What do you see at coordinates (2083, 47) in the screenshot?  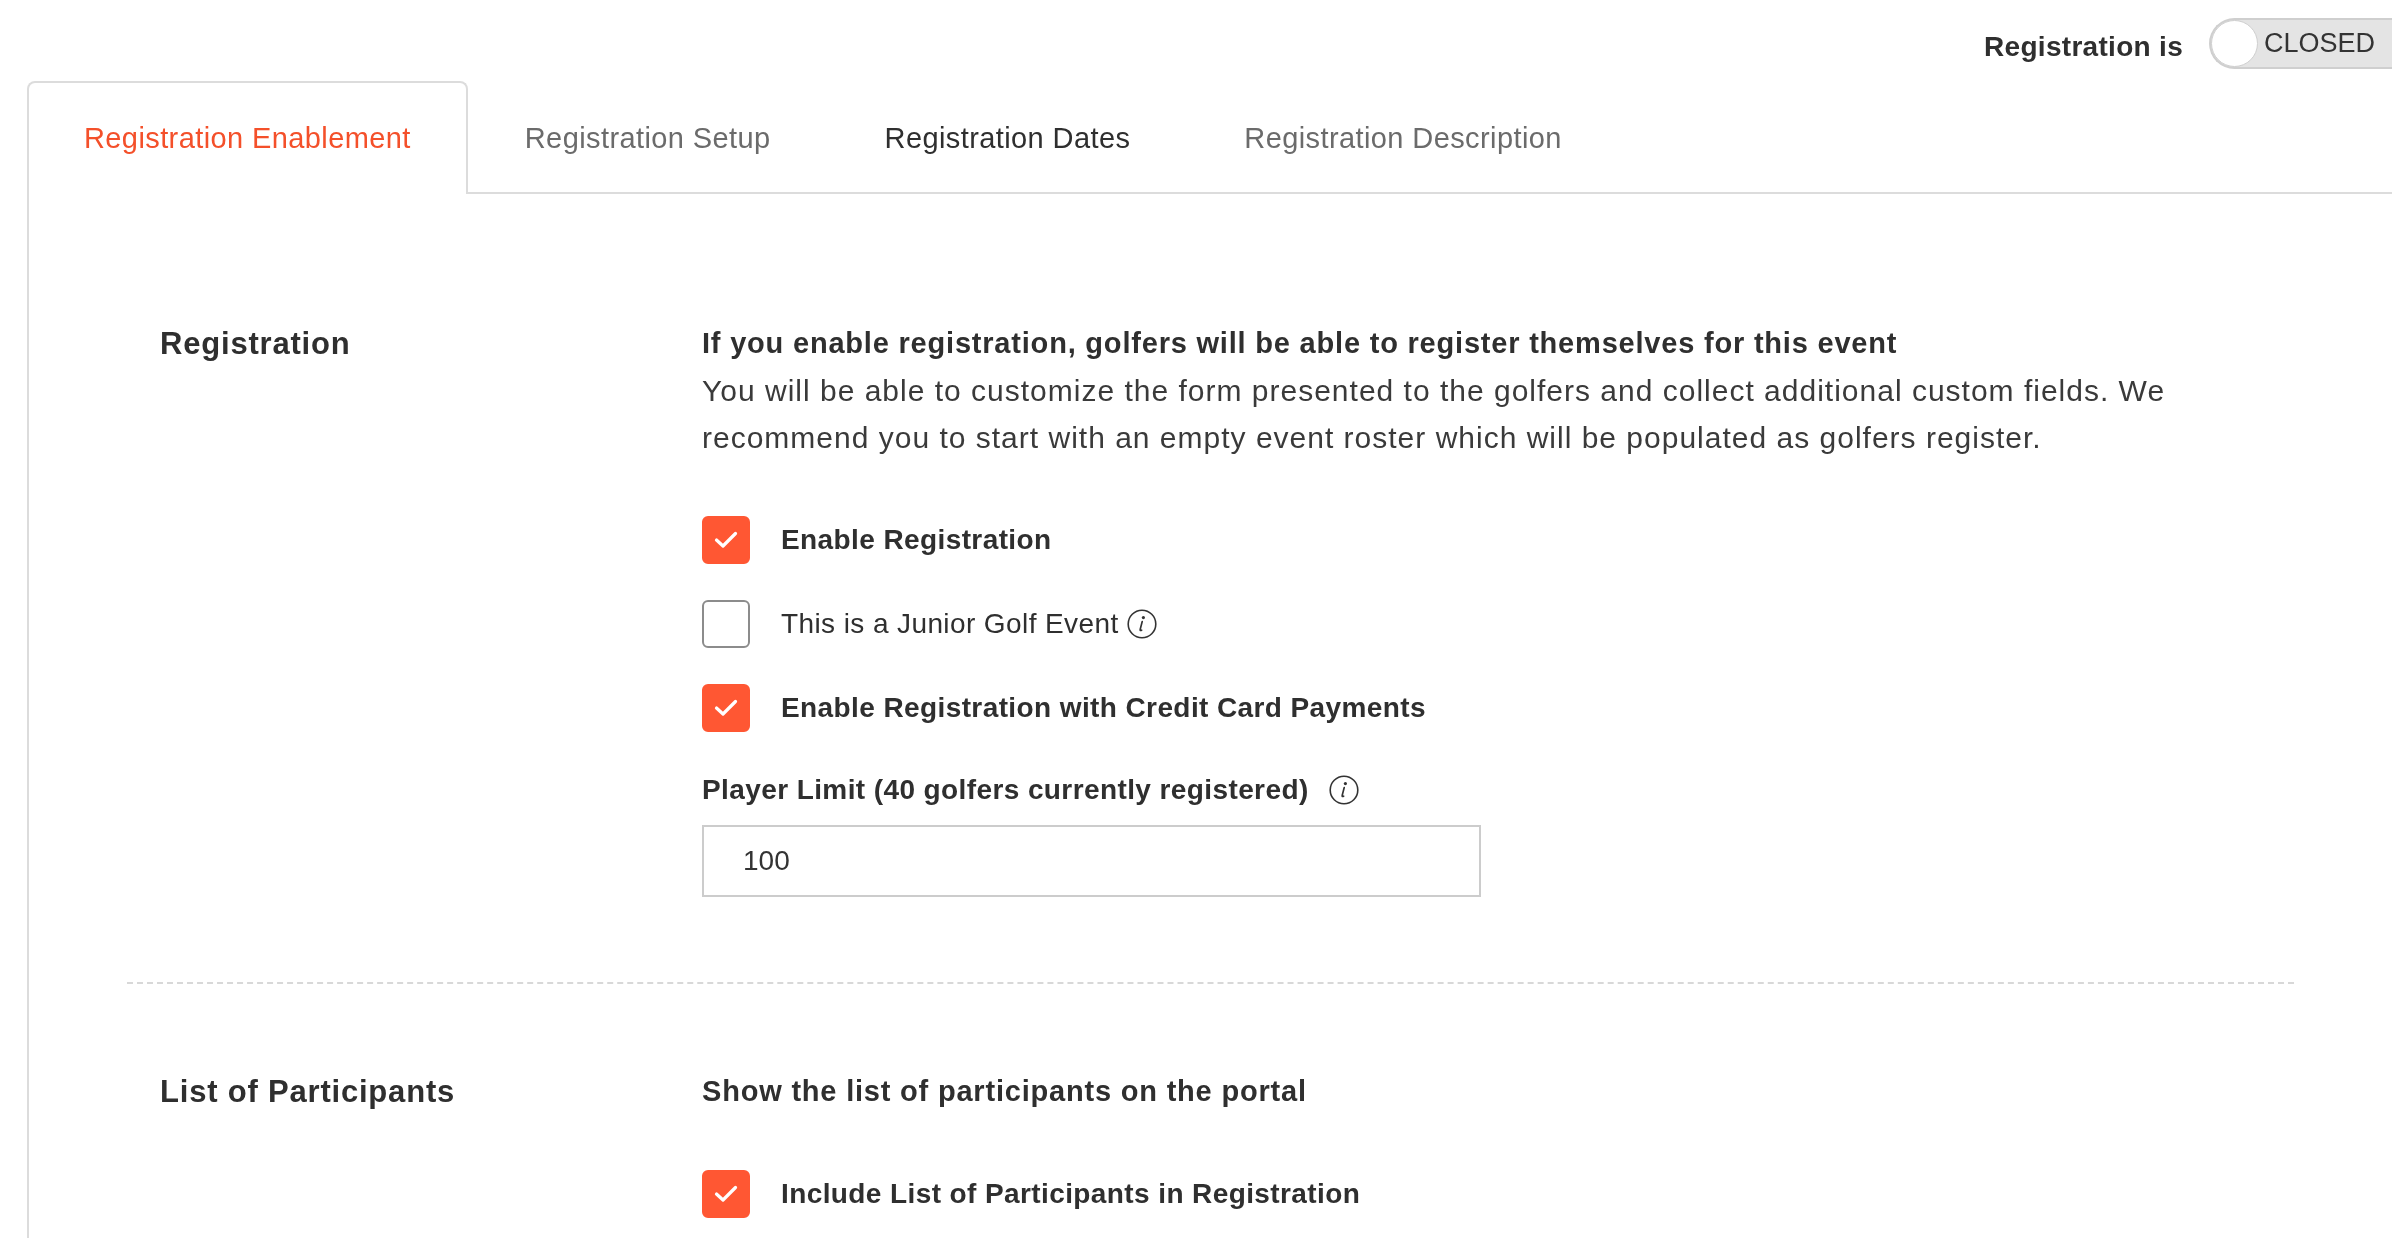 I see `status-label: Registration is` at bounding box center [2083, 47].